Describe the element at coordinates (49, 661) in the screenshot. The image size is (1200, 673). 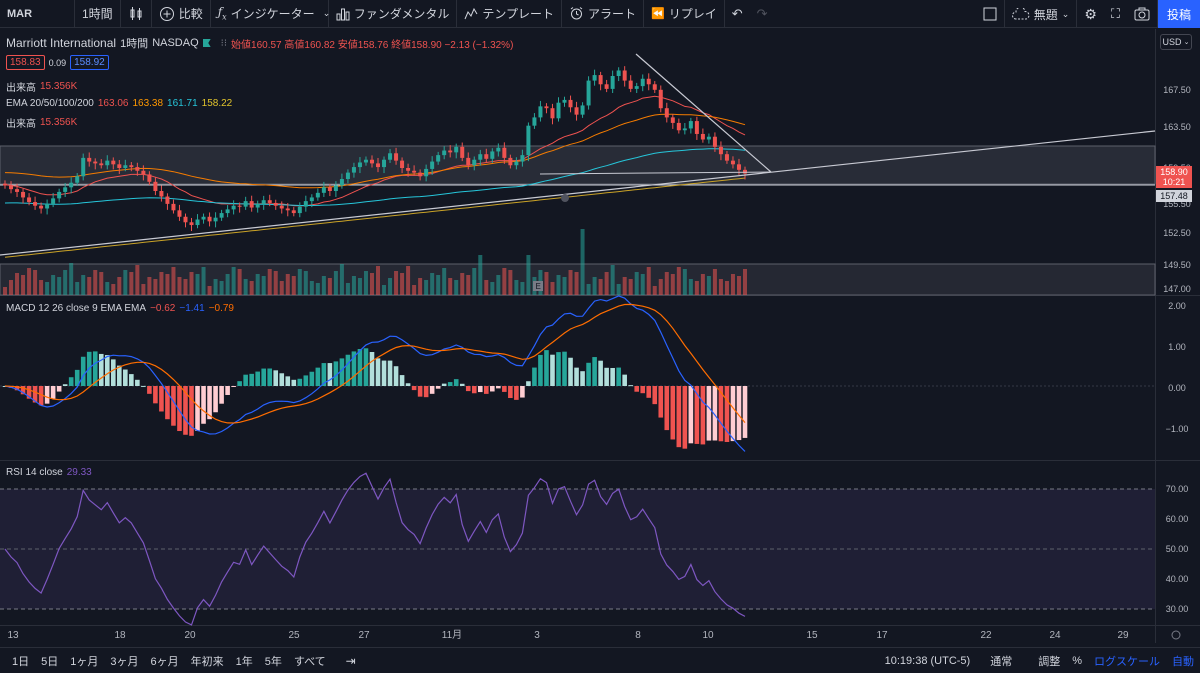
I see `range-button: 5日` at that location.